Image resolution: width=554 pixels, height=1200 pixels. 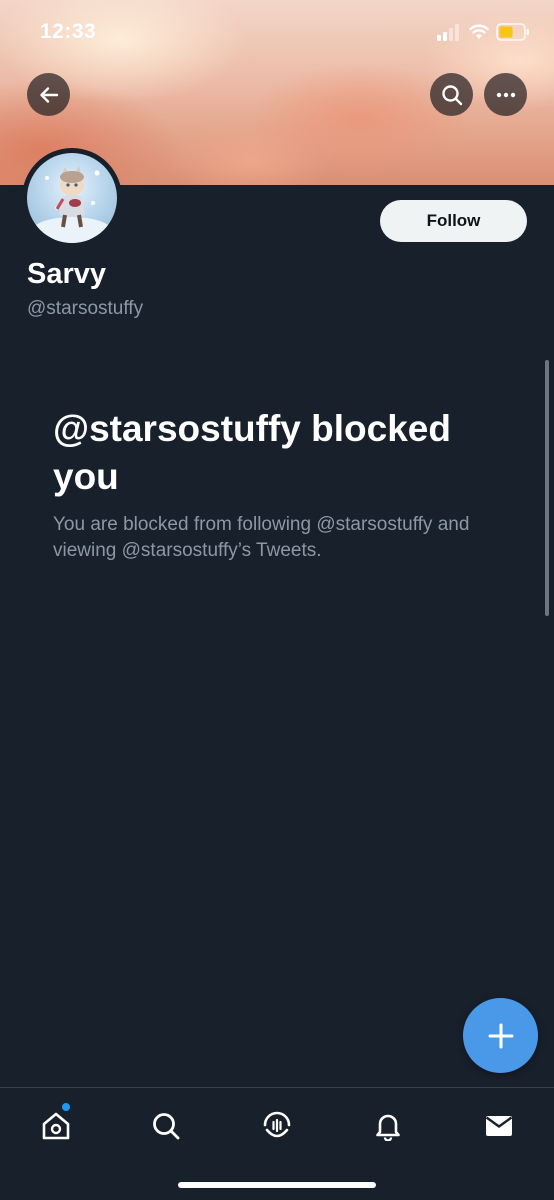 I want to click on avatar, so click(x=72, y=198).